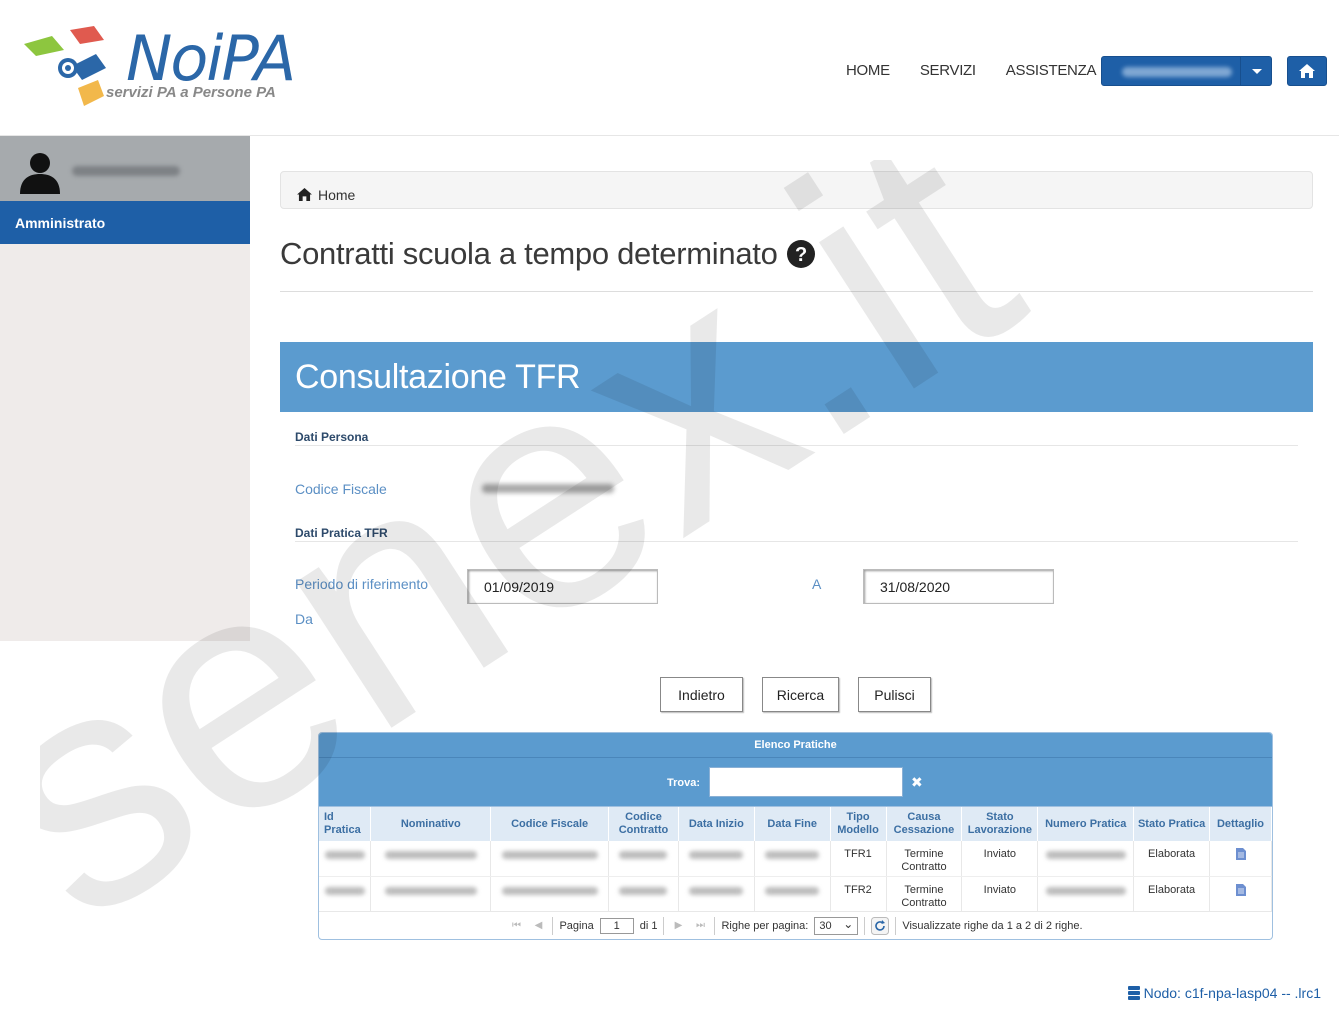  What do you see at coordinates (806, 782) in the screenshot?
I see `grid-search-input` at bounding box center [806, 782].